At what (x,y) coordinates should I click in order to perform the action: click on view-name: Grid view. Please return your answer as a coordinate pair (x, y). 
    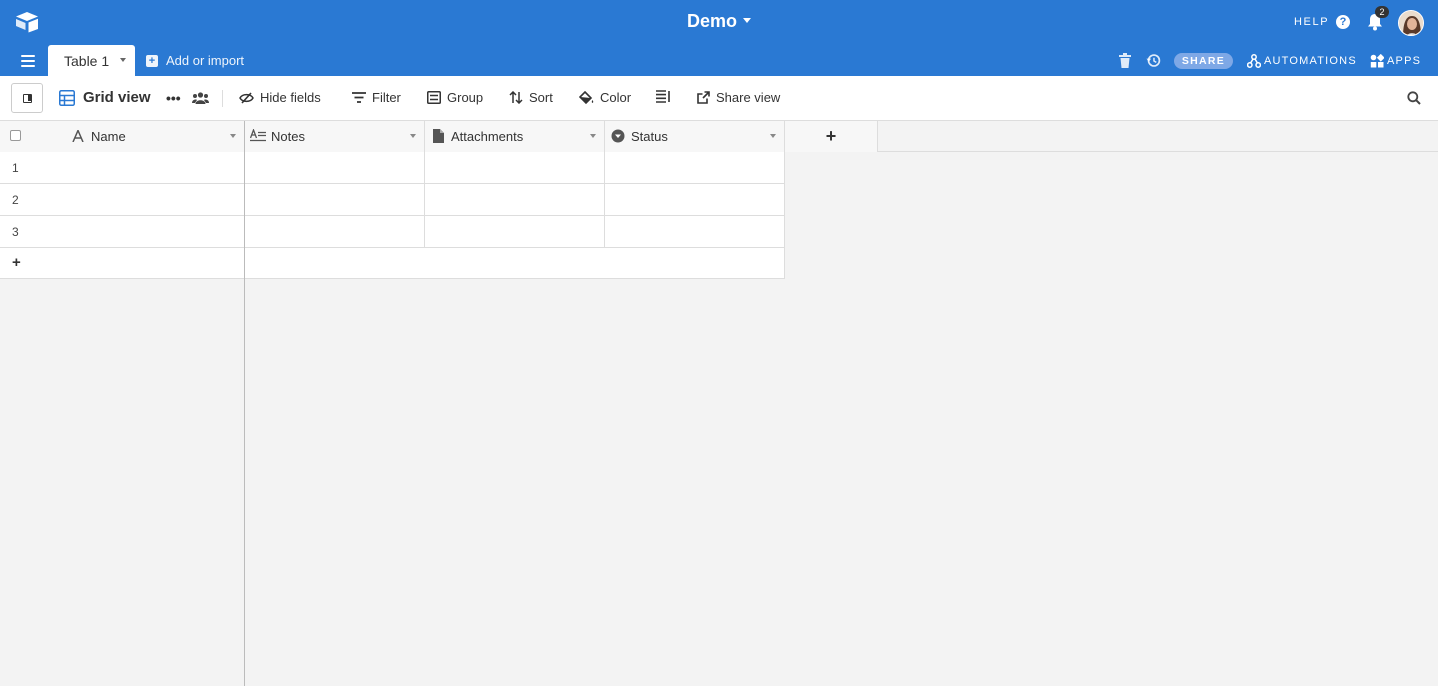
    Looking at the image, I should click on (117, 97).